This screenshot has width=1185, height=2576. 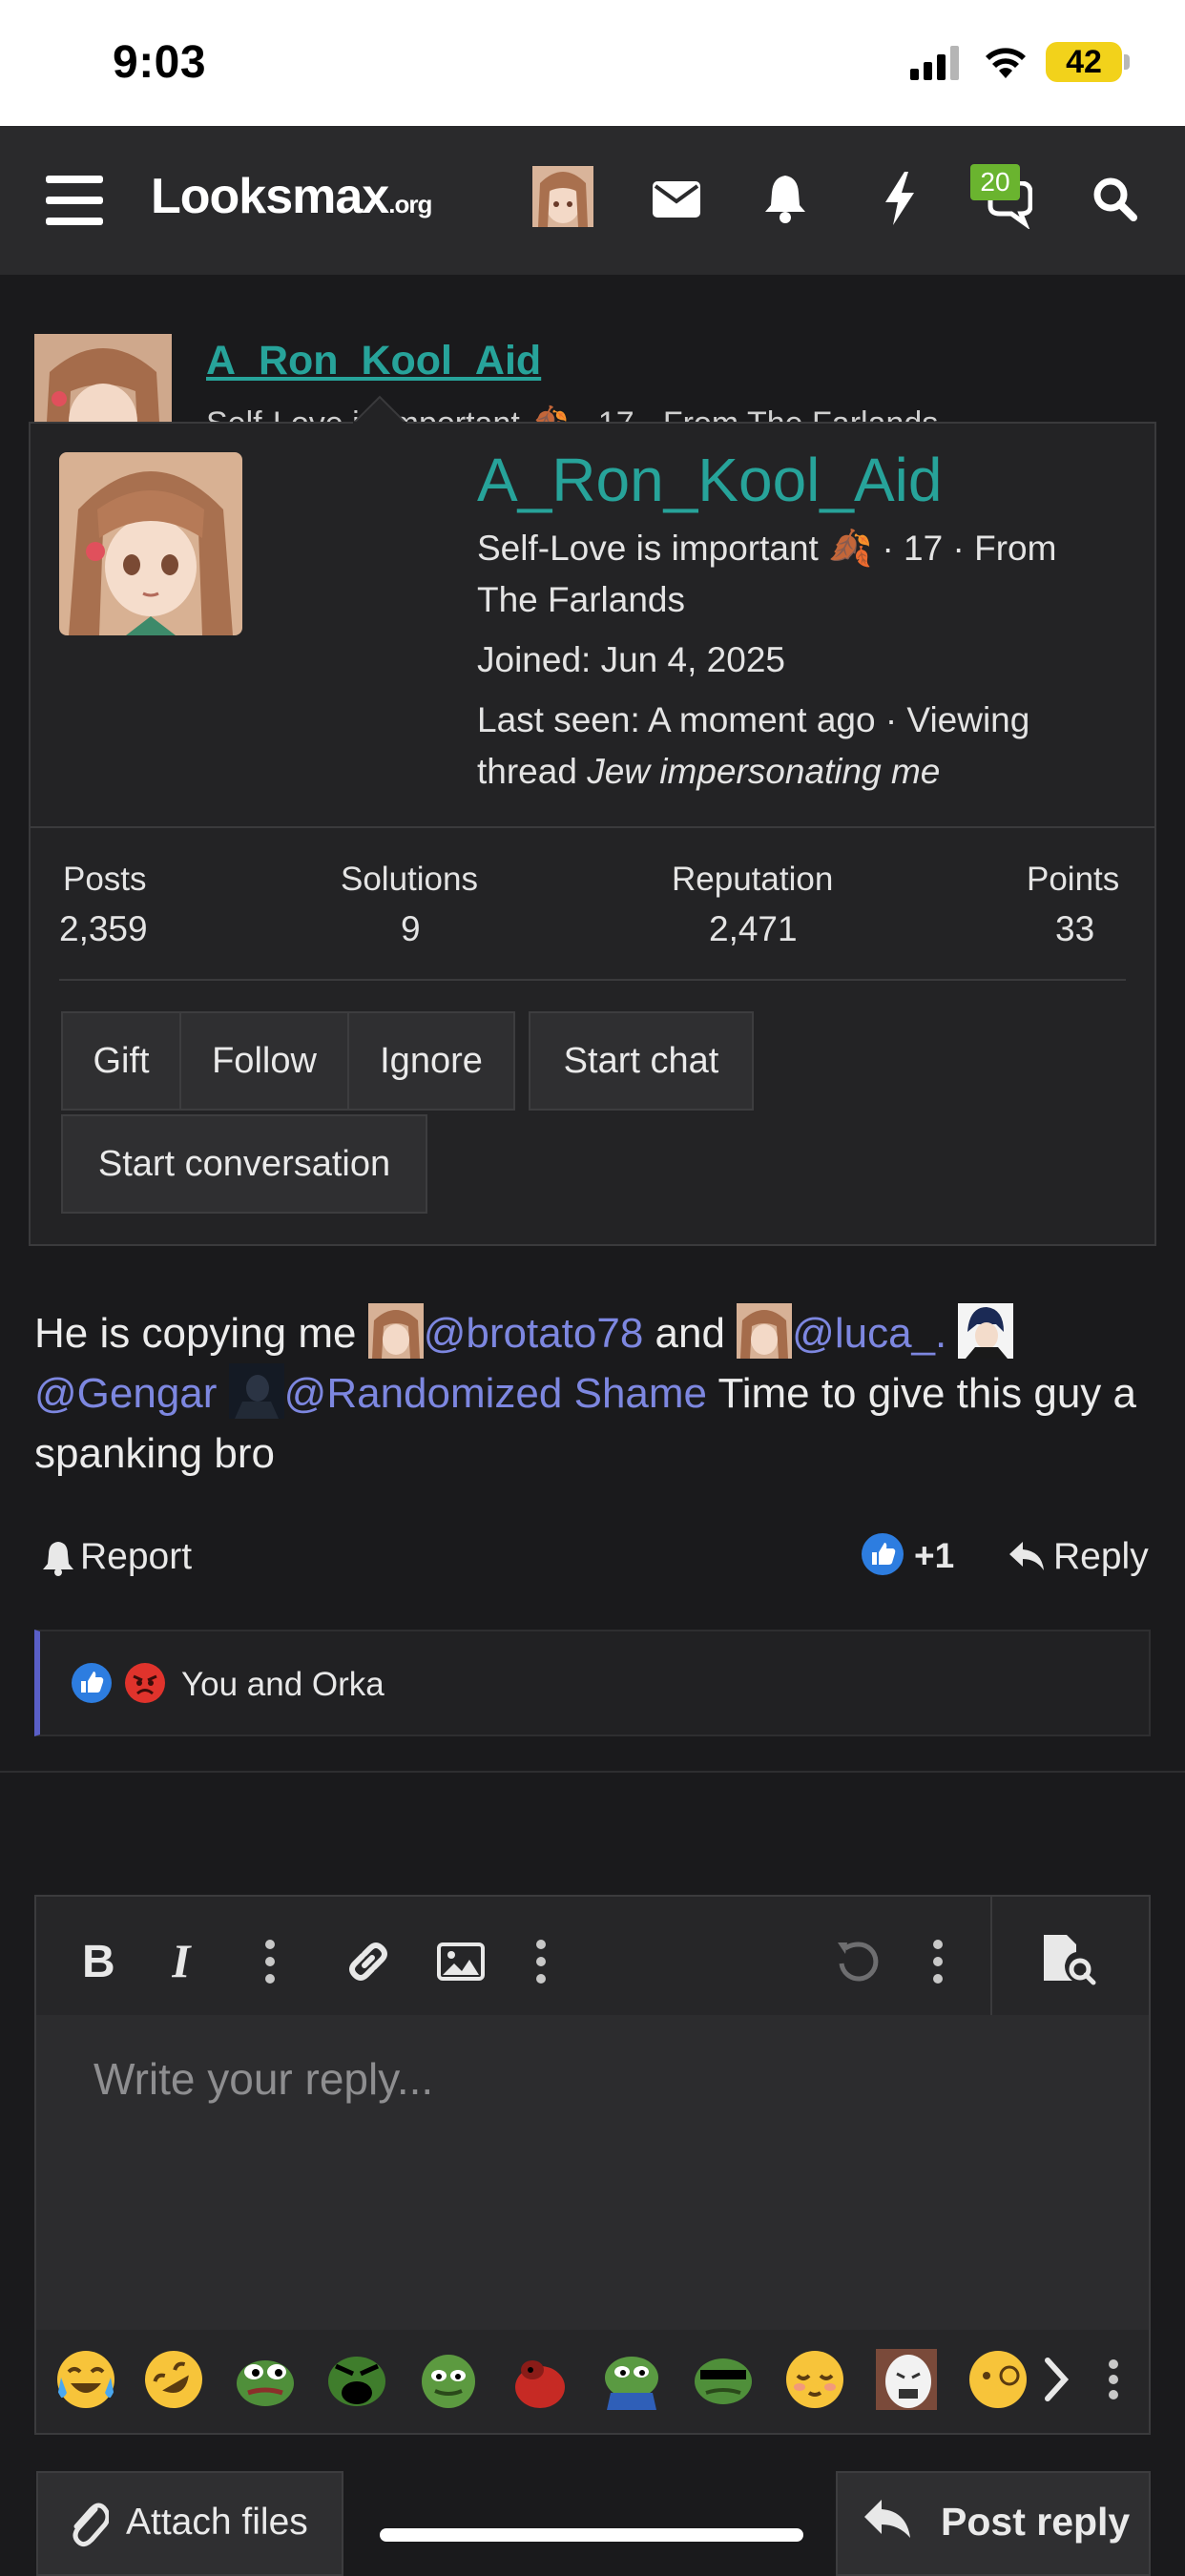 What do you see at coordinates (592, 2172) in the screenshot?
I see `reply-input` at bounding box center [592, 2172].